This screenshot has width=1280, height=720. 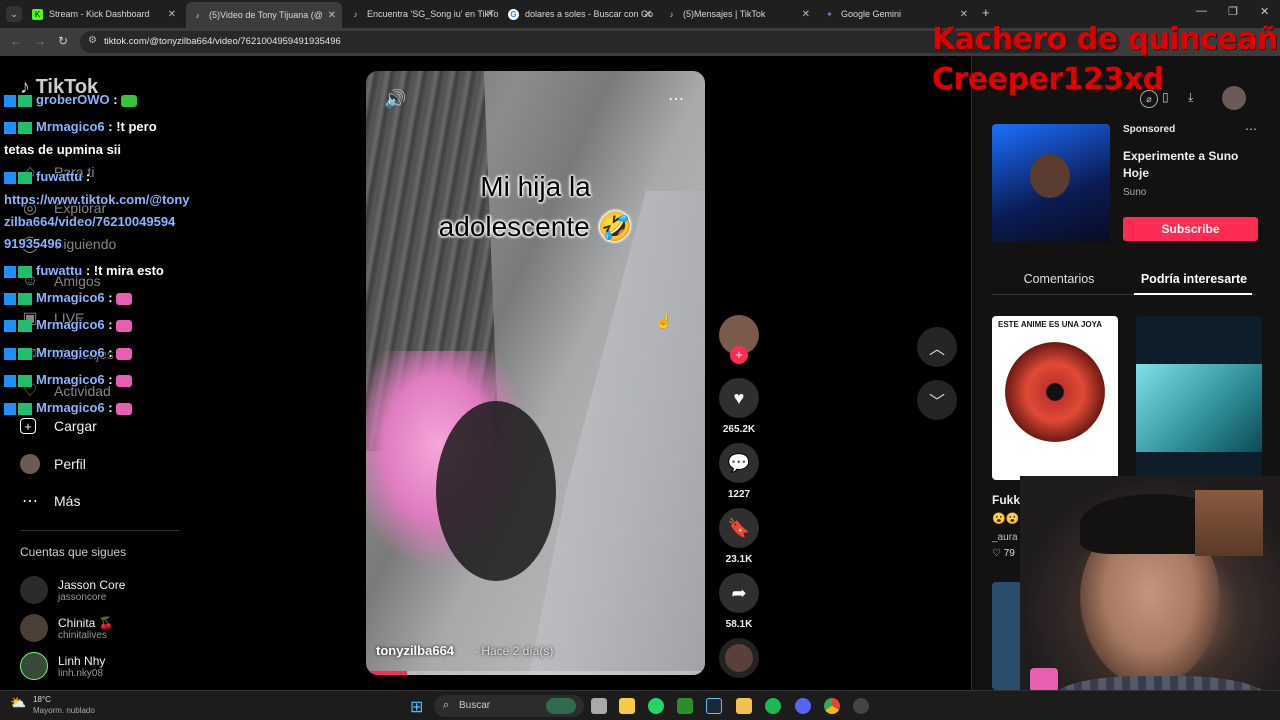 I want to click on avatar, so click(x=1234, y=98).